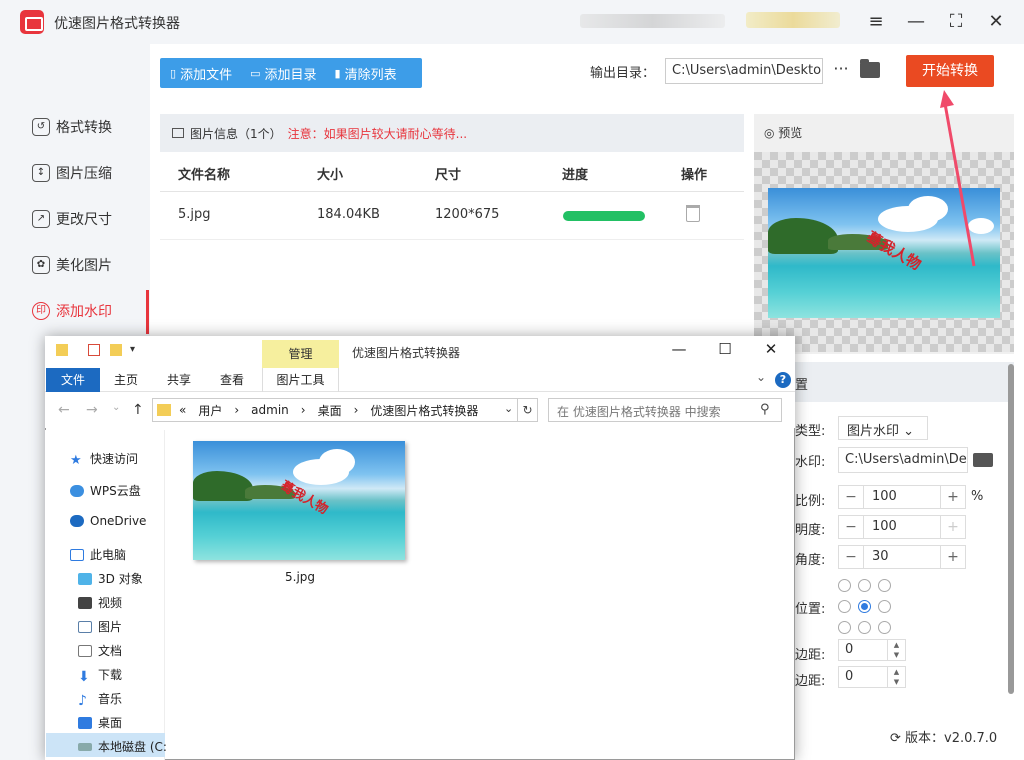  I want to click on blurred-header-text, so click(652, 21).